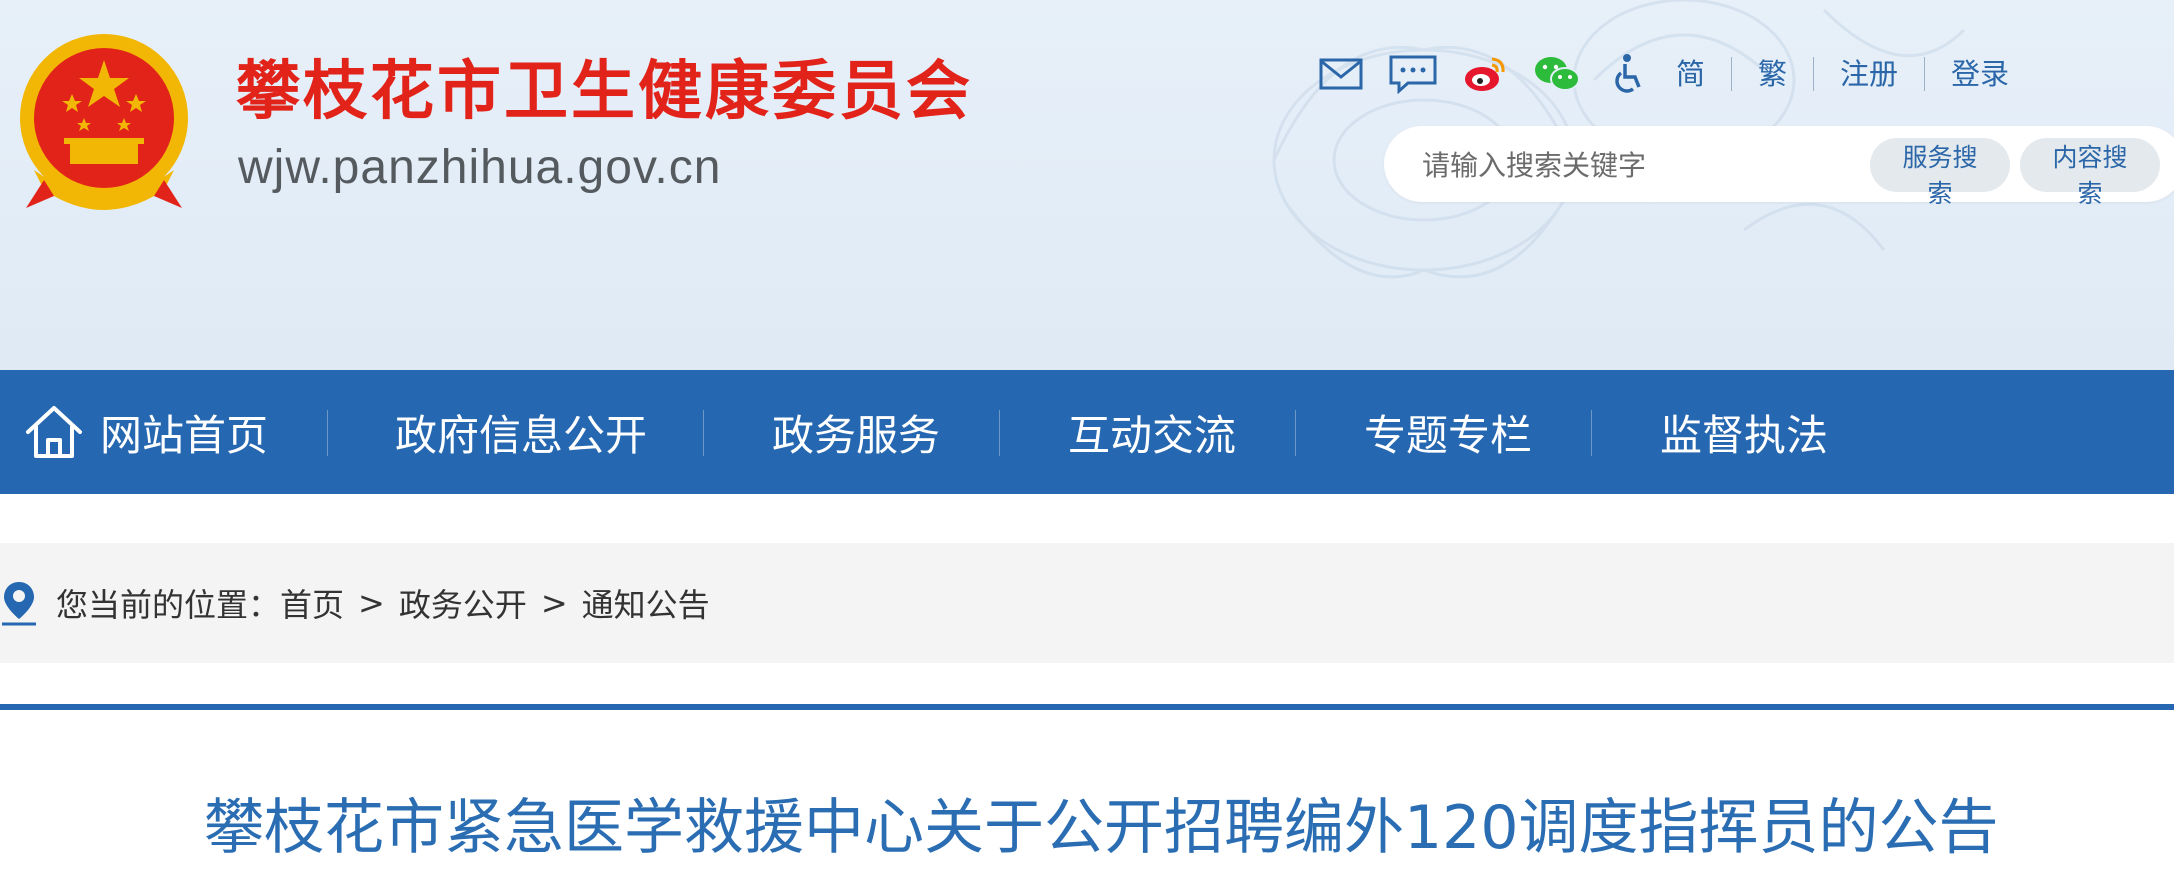  Describe the element at coordinates (1557, 74) in the screenshot. I see `wechat-icon` at that location.